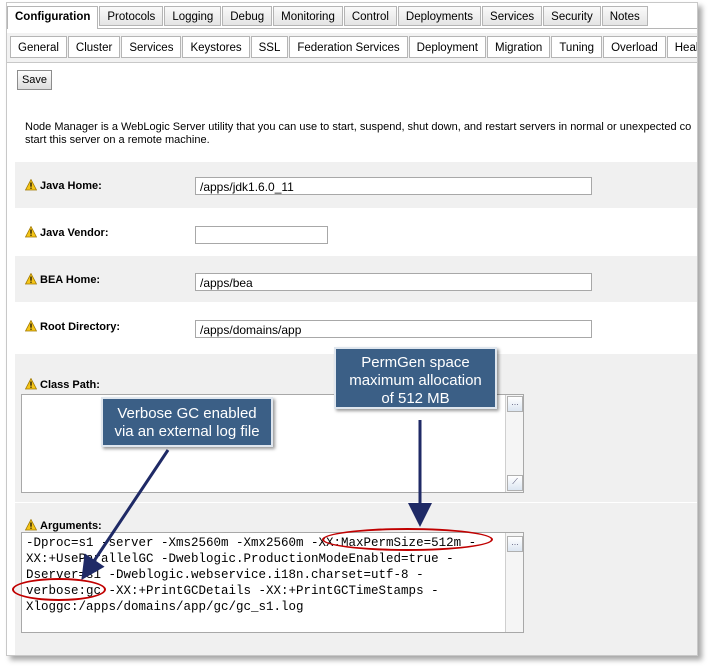 The image size is (713, 671). Describe the element at coordinates (415, 398) in the screenshot. I see `permgen-callout-line: of 512 MB` at that location.